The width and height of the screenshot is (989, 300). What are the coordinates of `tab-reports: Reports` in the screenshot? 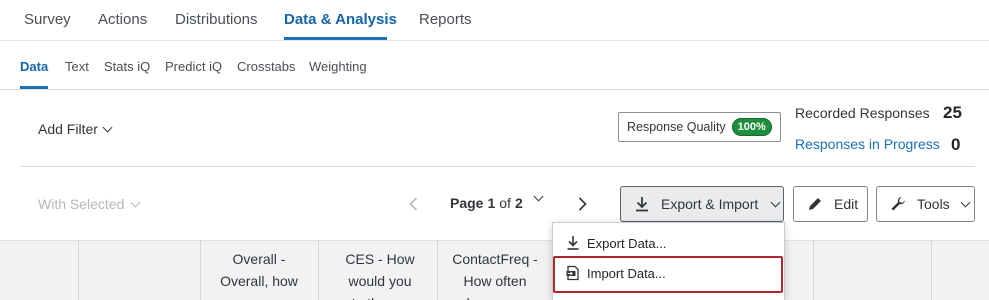 It's located at (445, 19).